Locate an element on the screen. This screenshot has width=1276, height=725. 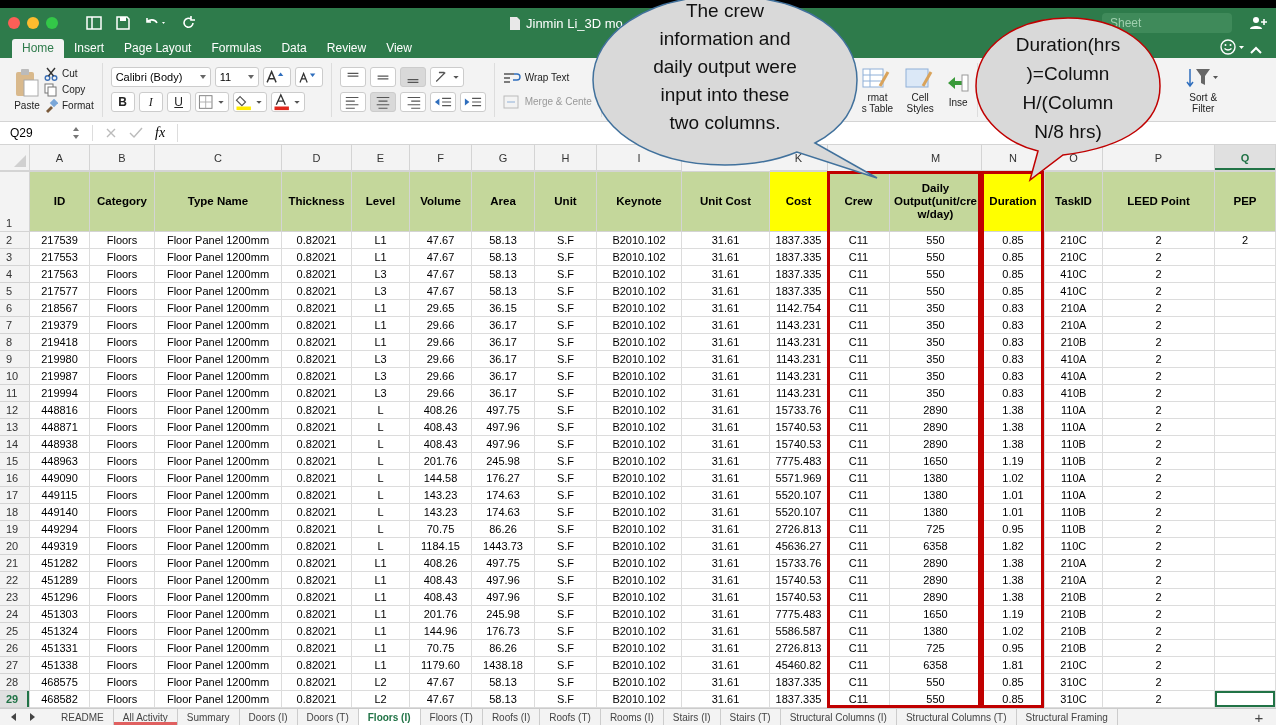
column-header: C is located at coordinates (218, 157).